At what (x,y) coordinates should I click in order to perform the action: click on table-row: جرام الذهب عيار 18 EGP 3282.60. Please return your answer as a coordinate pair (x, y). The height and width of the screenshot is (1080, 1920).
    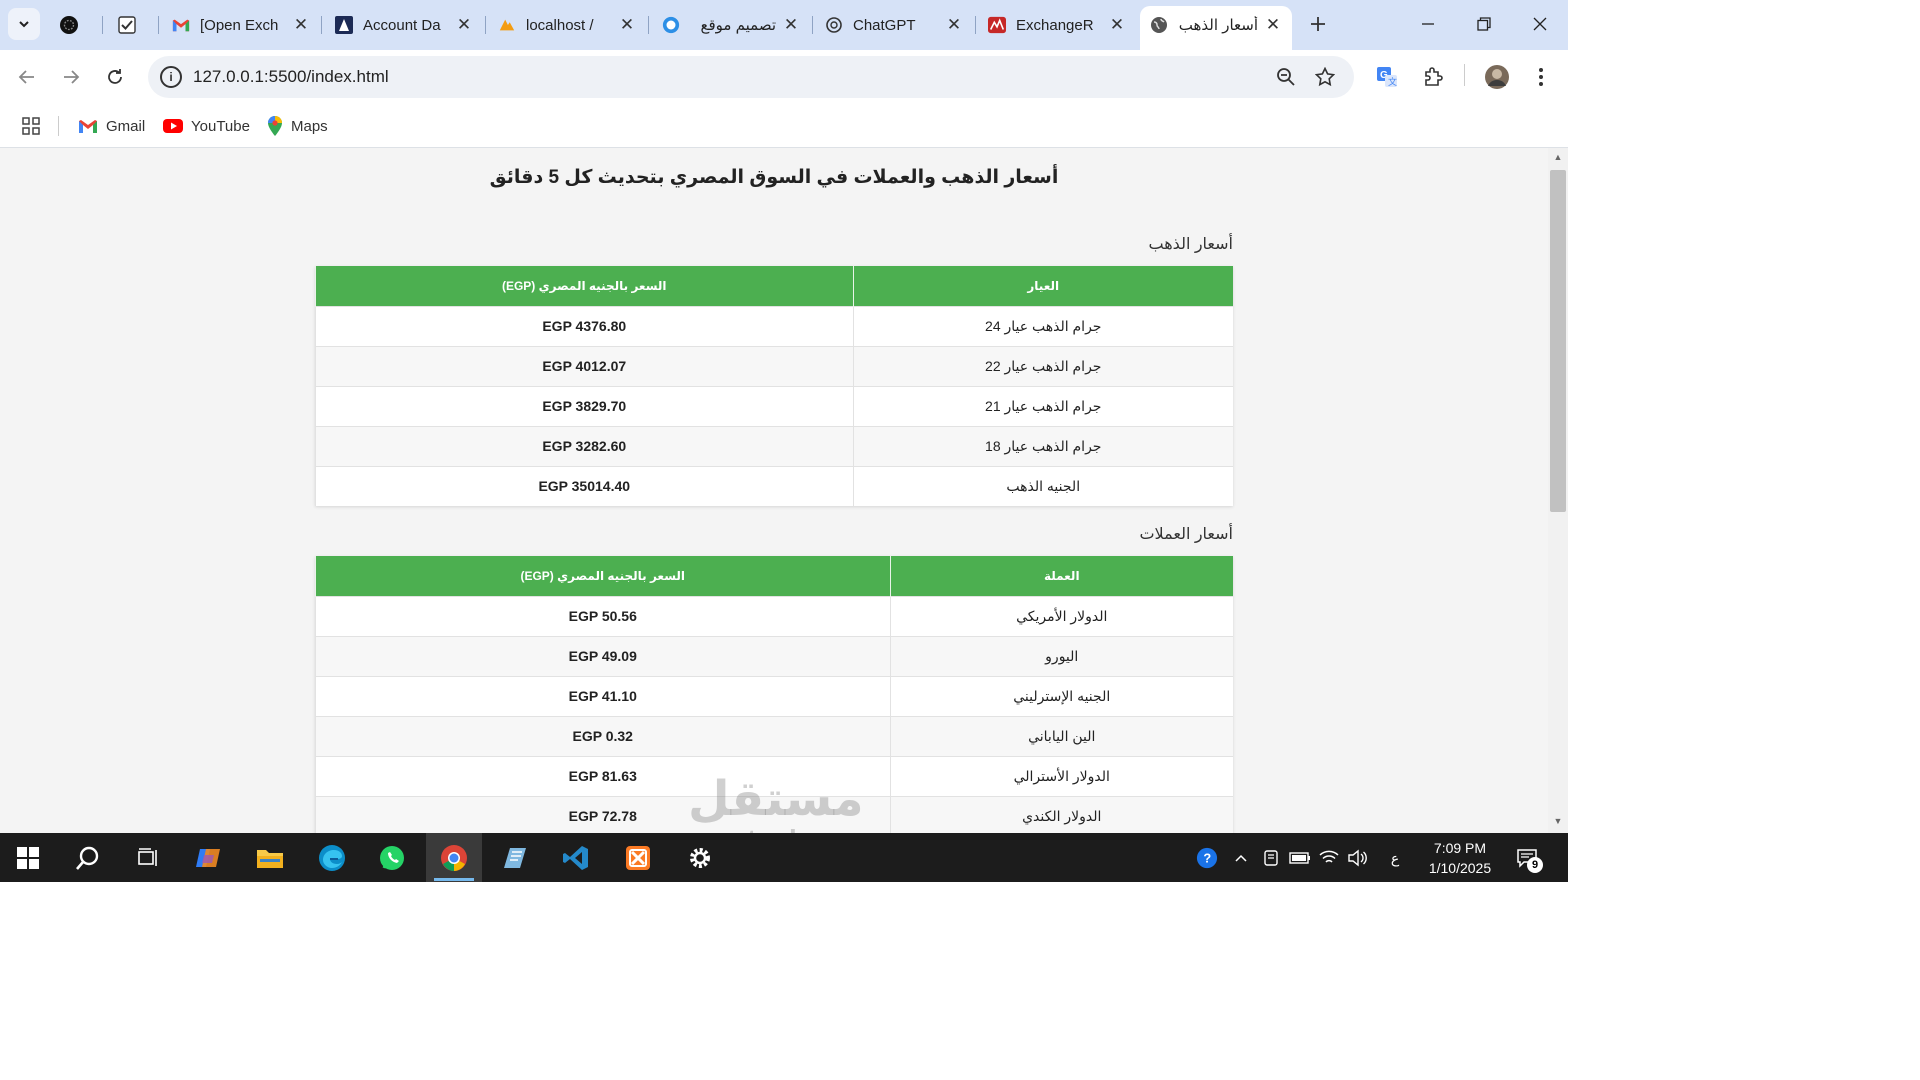
    Looking at the image, I should click on (774, 445).